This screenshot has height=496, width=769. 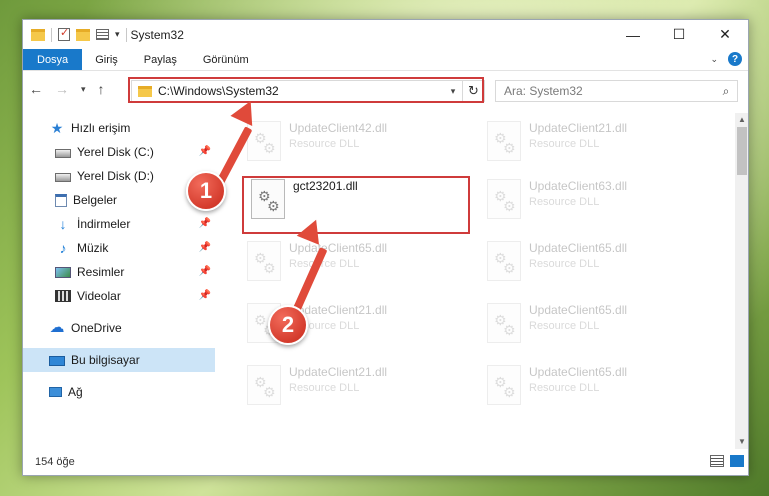 What do you see at coordinates (93, 248) in the screenshot?
I see `nav-label: Müzik` at bounding box center [93, 248].